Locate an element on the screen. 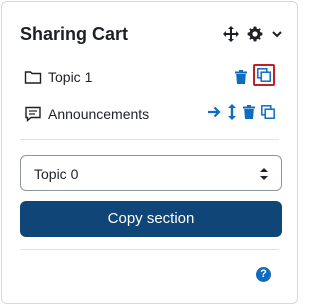 Image resolution: width=320 pixels, height=305 pixels. move-vertical-icon is located at coordinates (232, 112).